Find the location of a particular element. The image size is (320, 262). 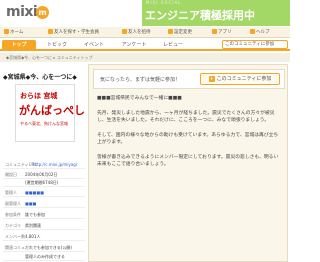

admin-link: ■■■■■ is located at coordinates (34, 192).